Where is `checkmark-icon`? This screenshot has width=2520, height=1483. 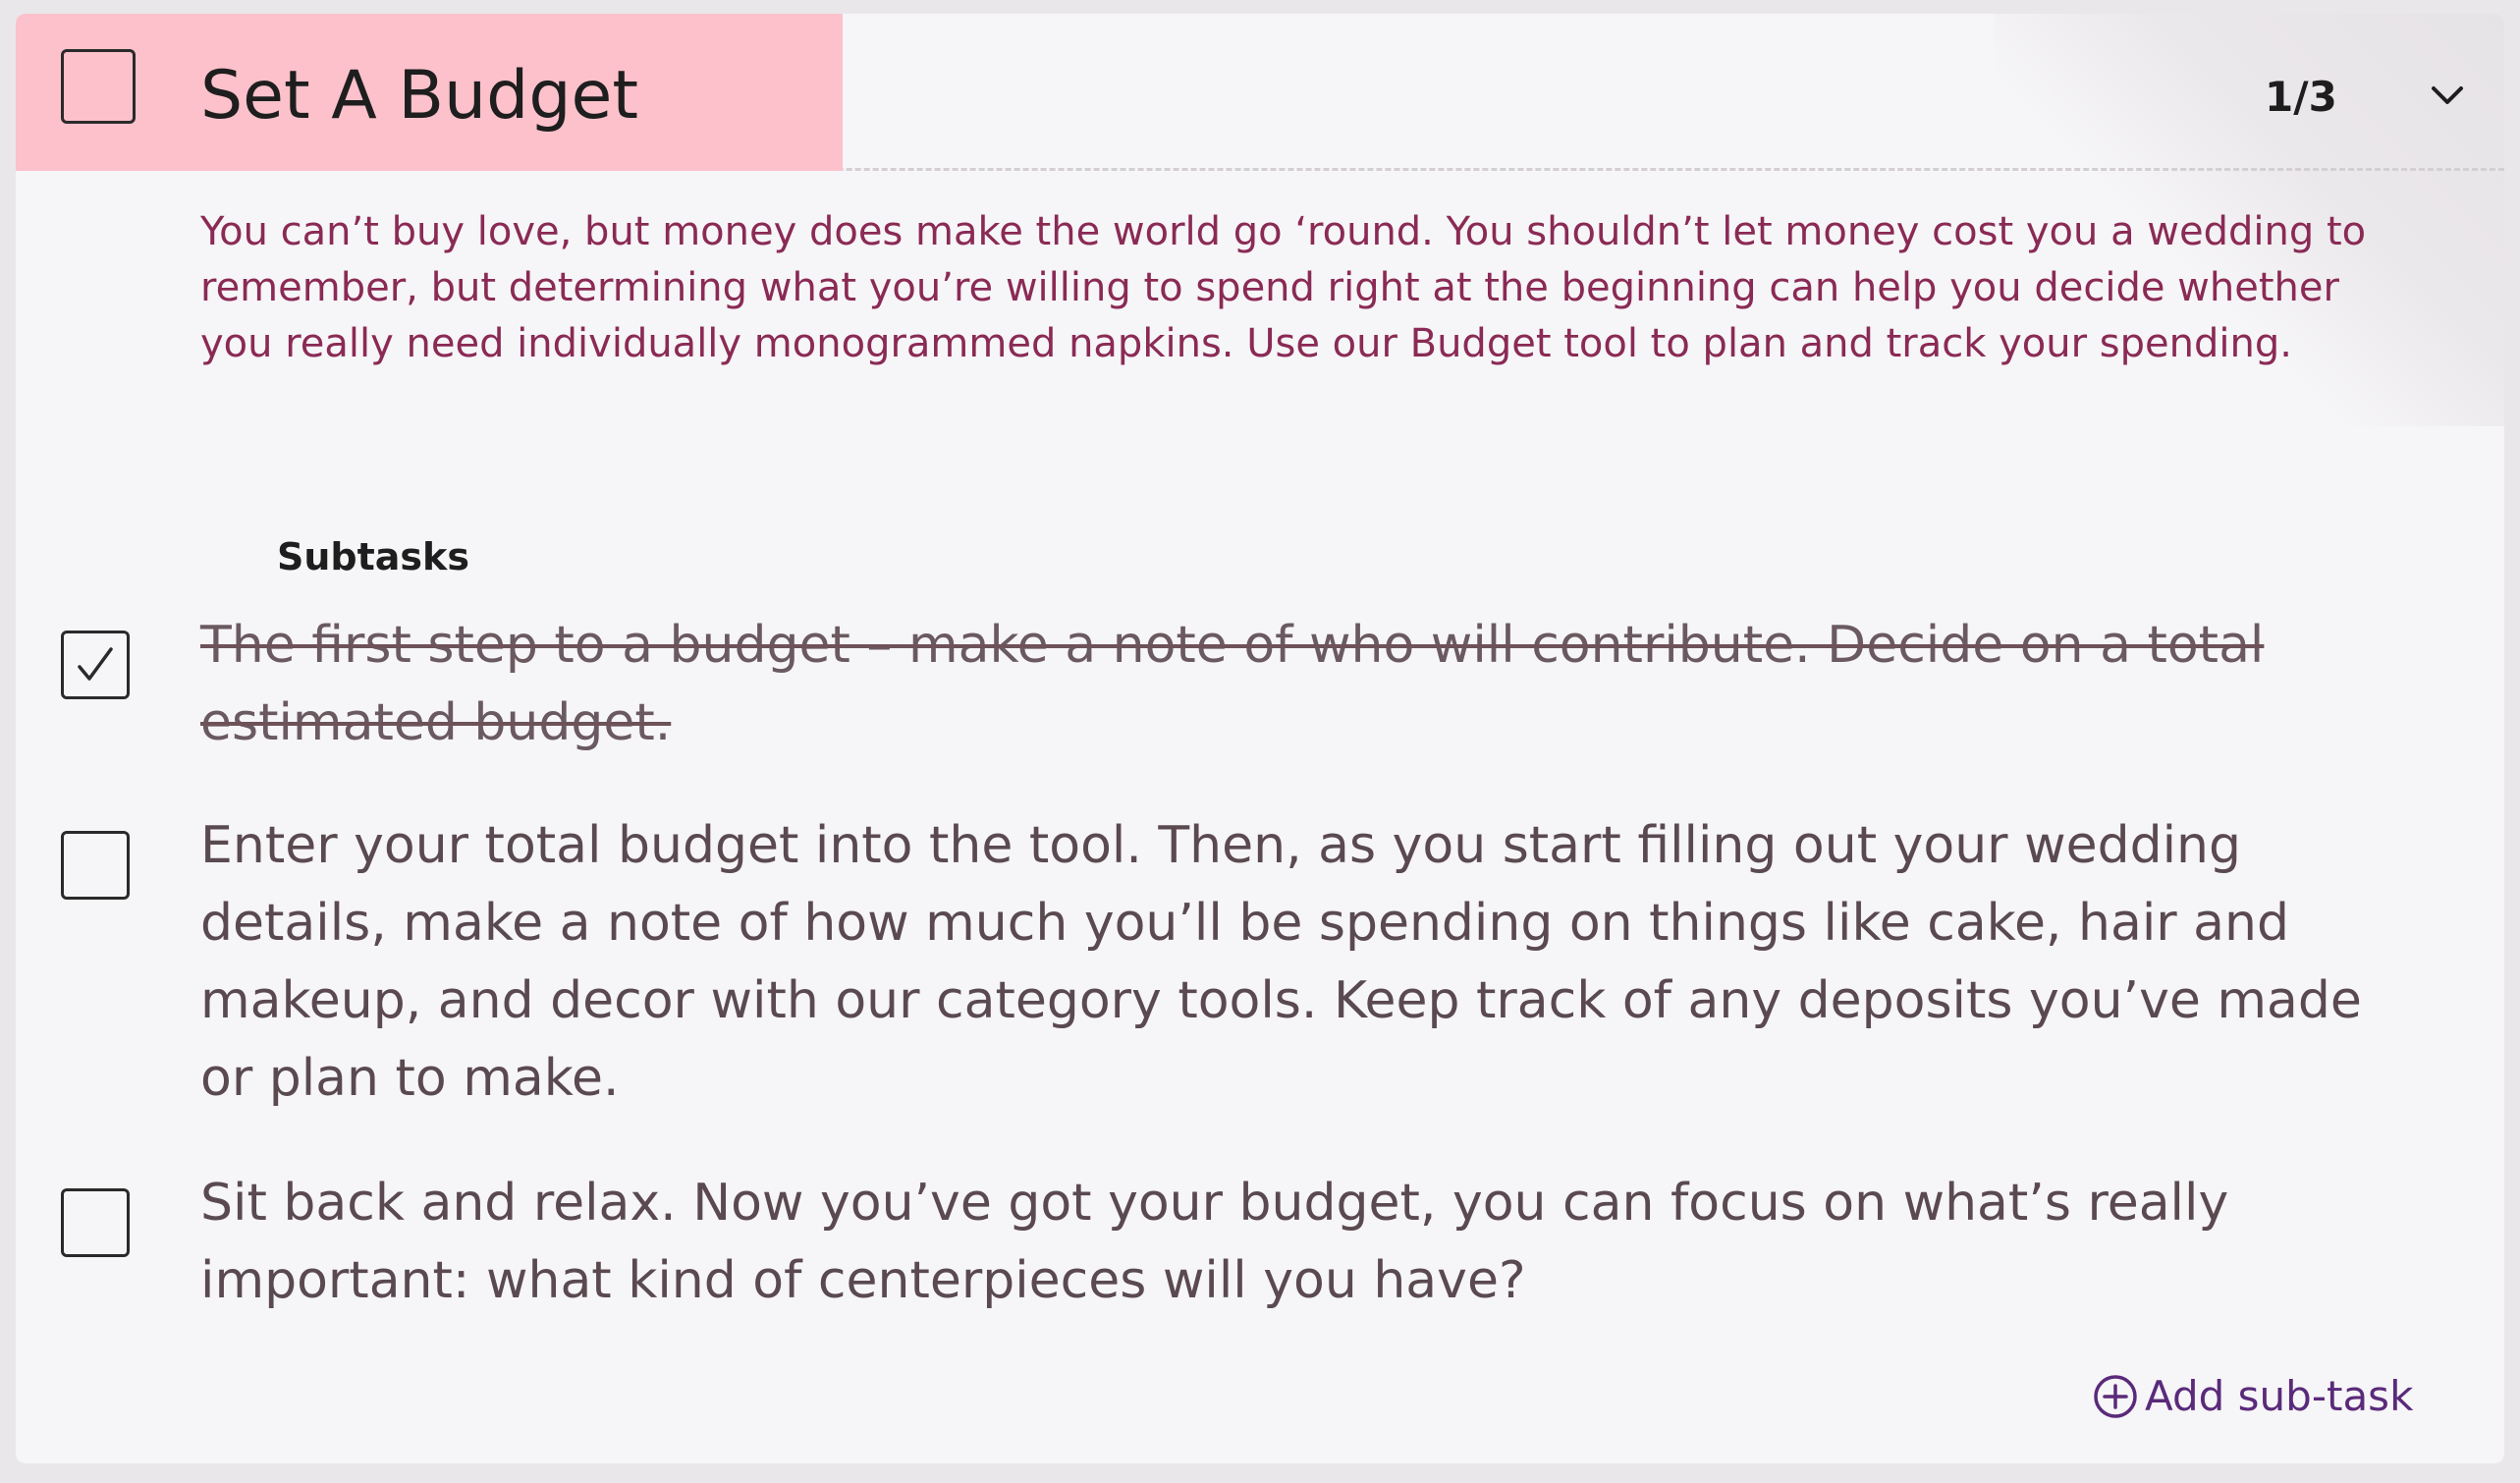 checkmark-icon is located at coordinates (95, 664).